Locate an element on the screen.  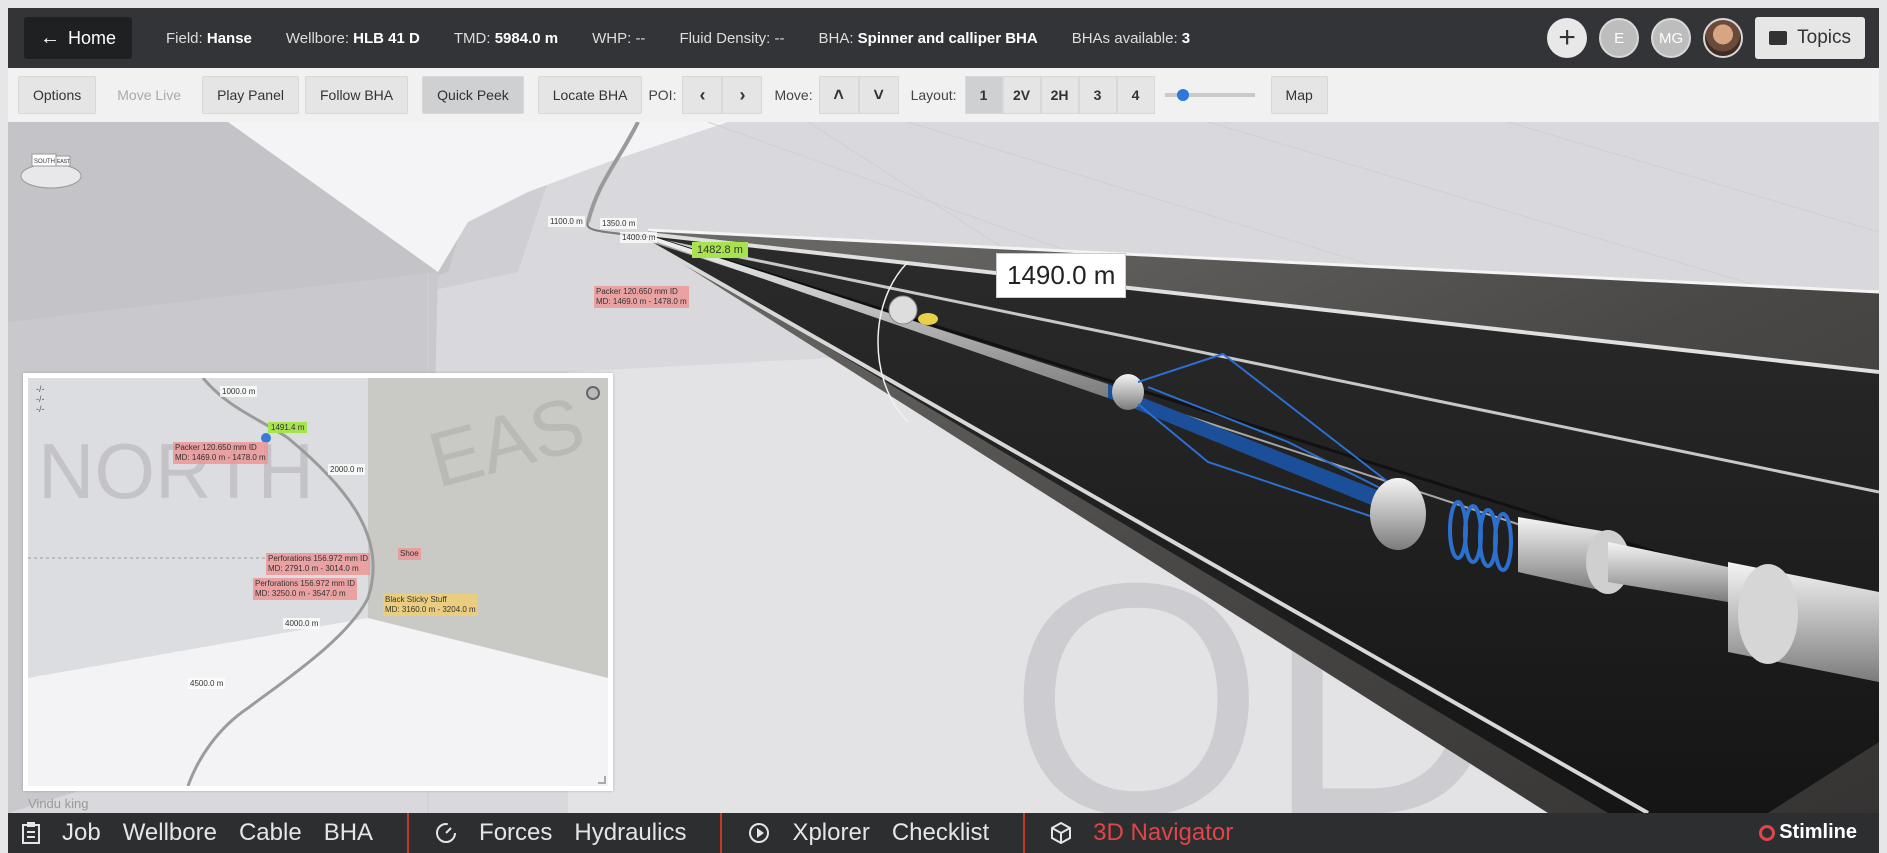
chevron-down-icon: ˅ is located at coordinates (878, 94).